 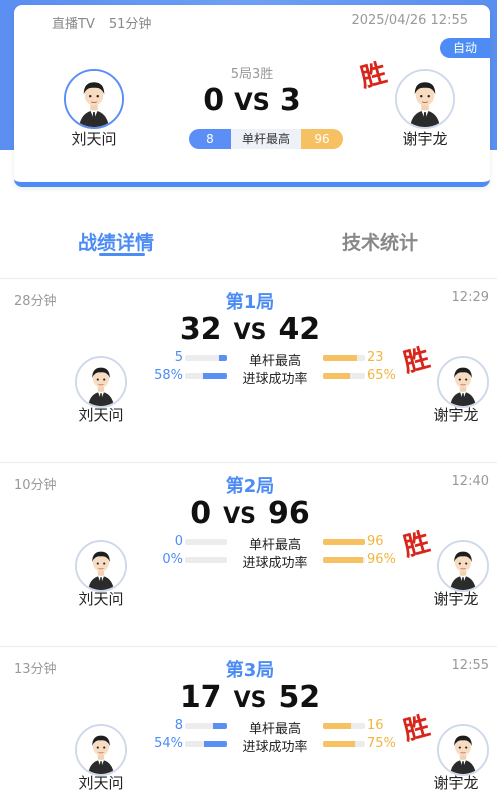 I want to click on left-stat-value: 58%, so click(x=168, y=375).